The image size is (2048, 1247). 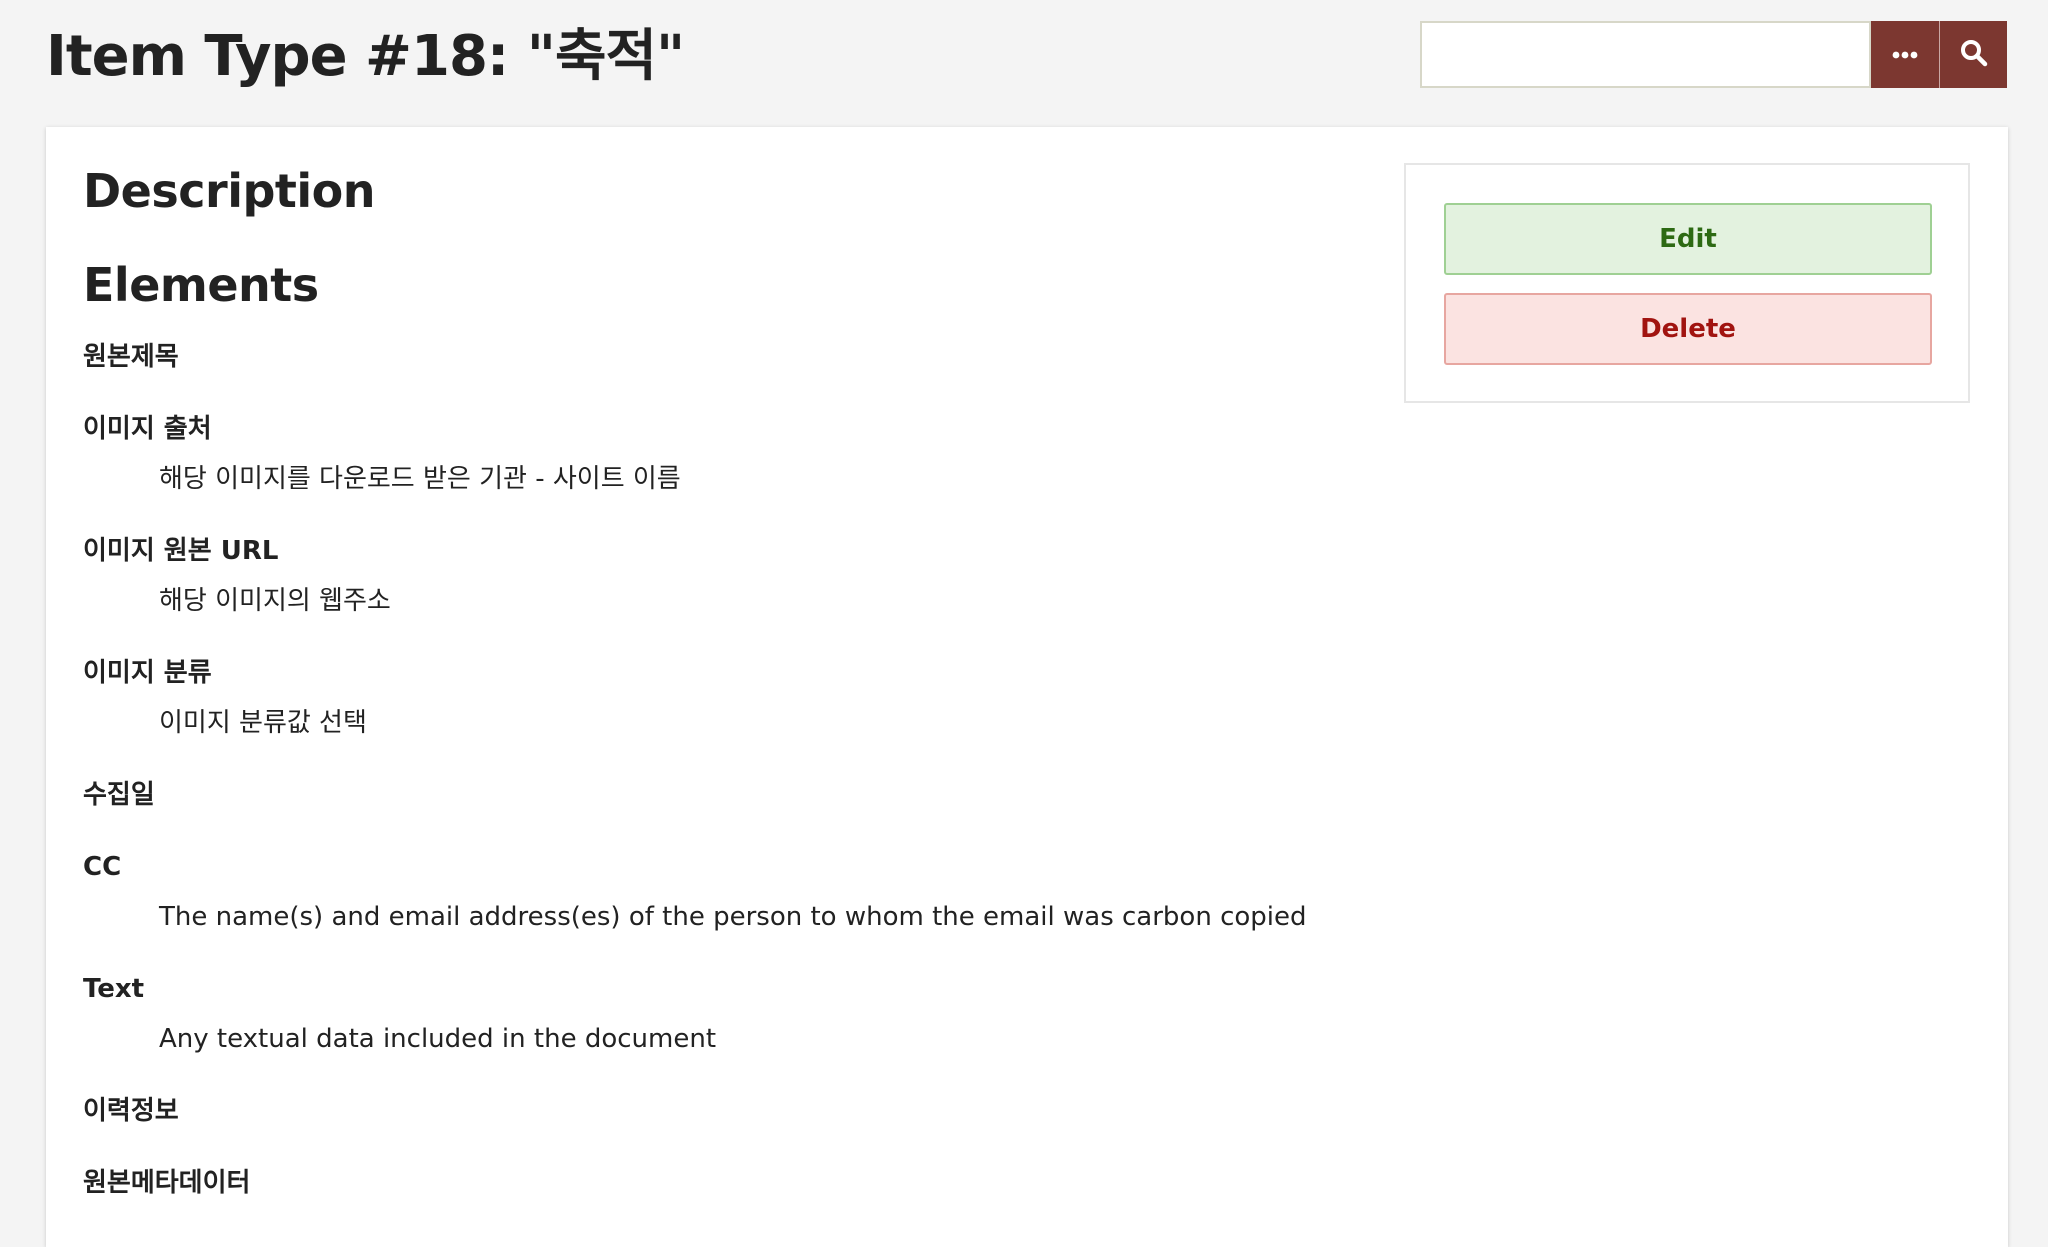 I want to click on element-name: Text, so click(x=114, y=989).